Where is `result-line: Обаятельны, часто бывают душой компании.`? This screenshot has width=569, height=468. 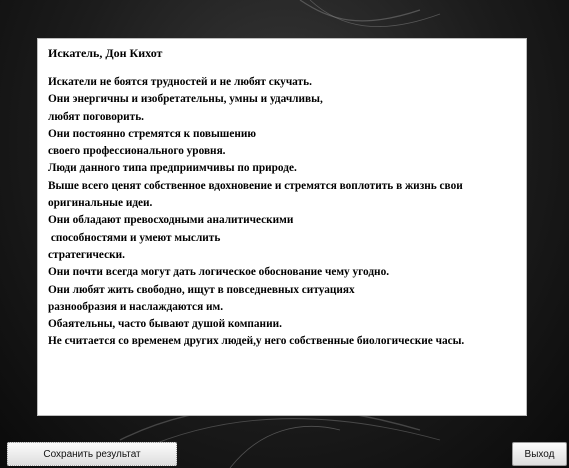 result-line: Обаятельны, часто бывают душой компании. is located at coordinates (165, 324).